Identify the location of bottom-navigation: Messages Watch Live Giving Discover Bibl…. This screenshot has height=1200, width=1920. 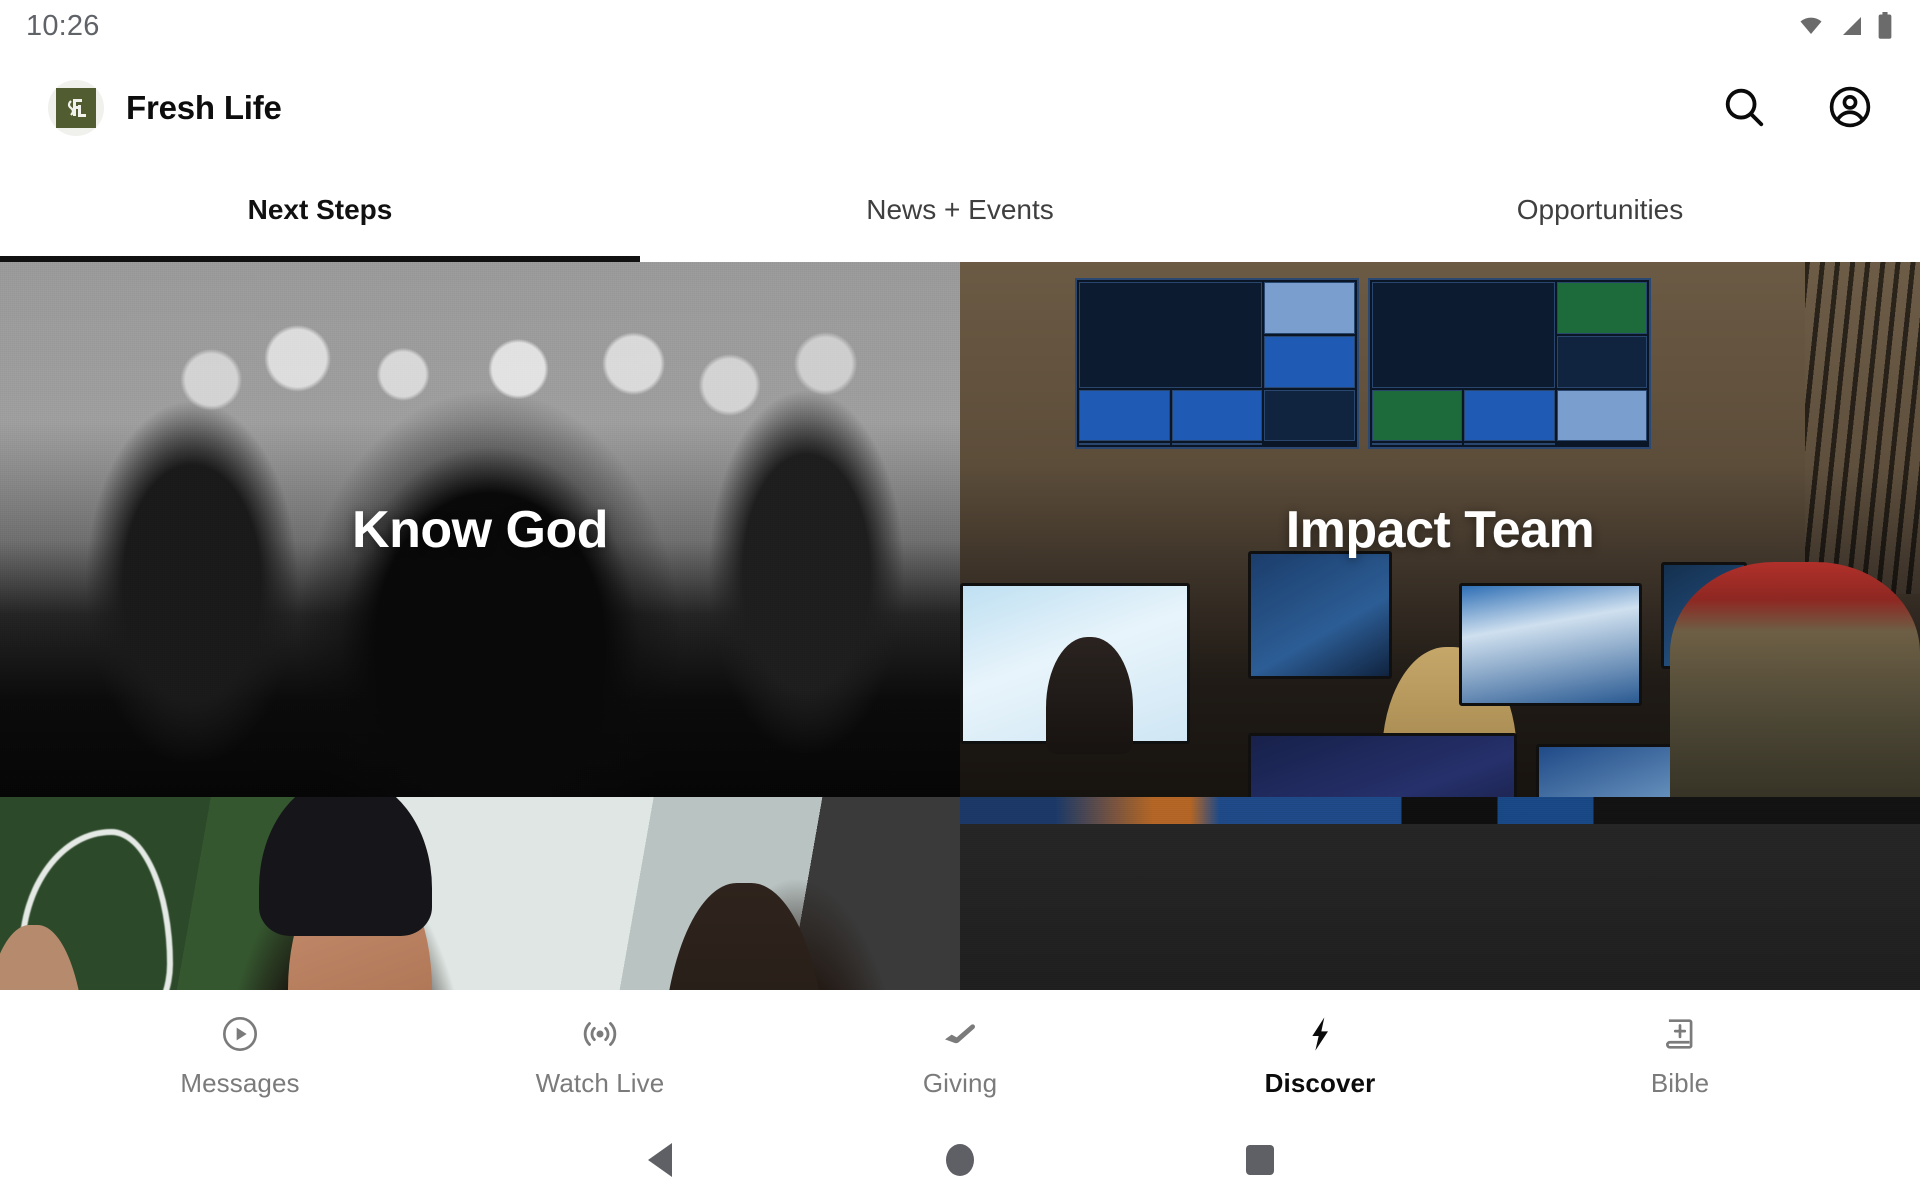
(960, 1055).